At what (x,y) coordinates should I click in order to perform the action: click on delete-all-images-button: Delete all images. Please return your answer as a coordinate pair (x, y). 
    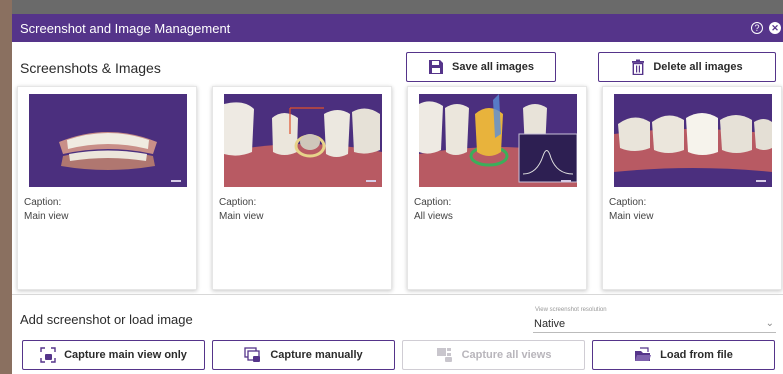
    Looking at the image, I should click on (687, 67).